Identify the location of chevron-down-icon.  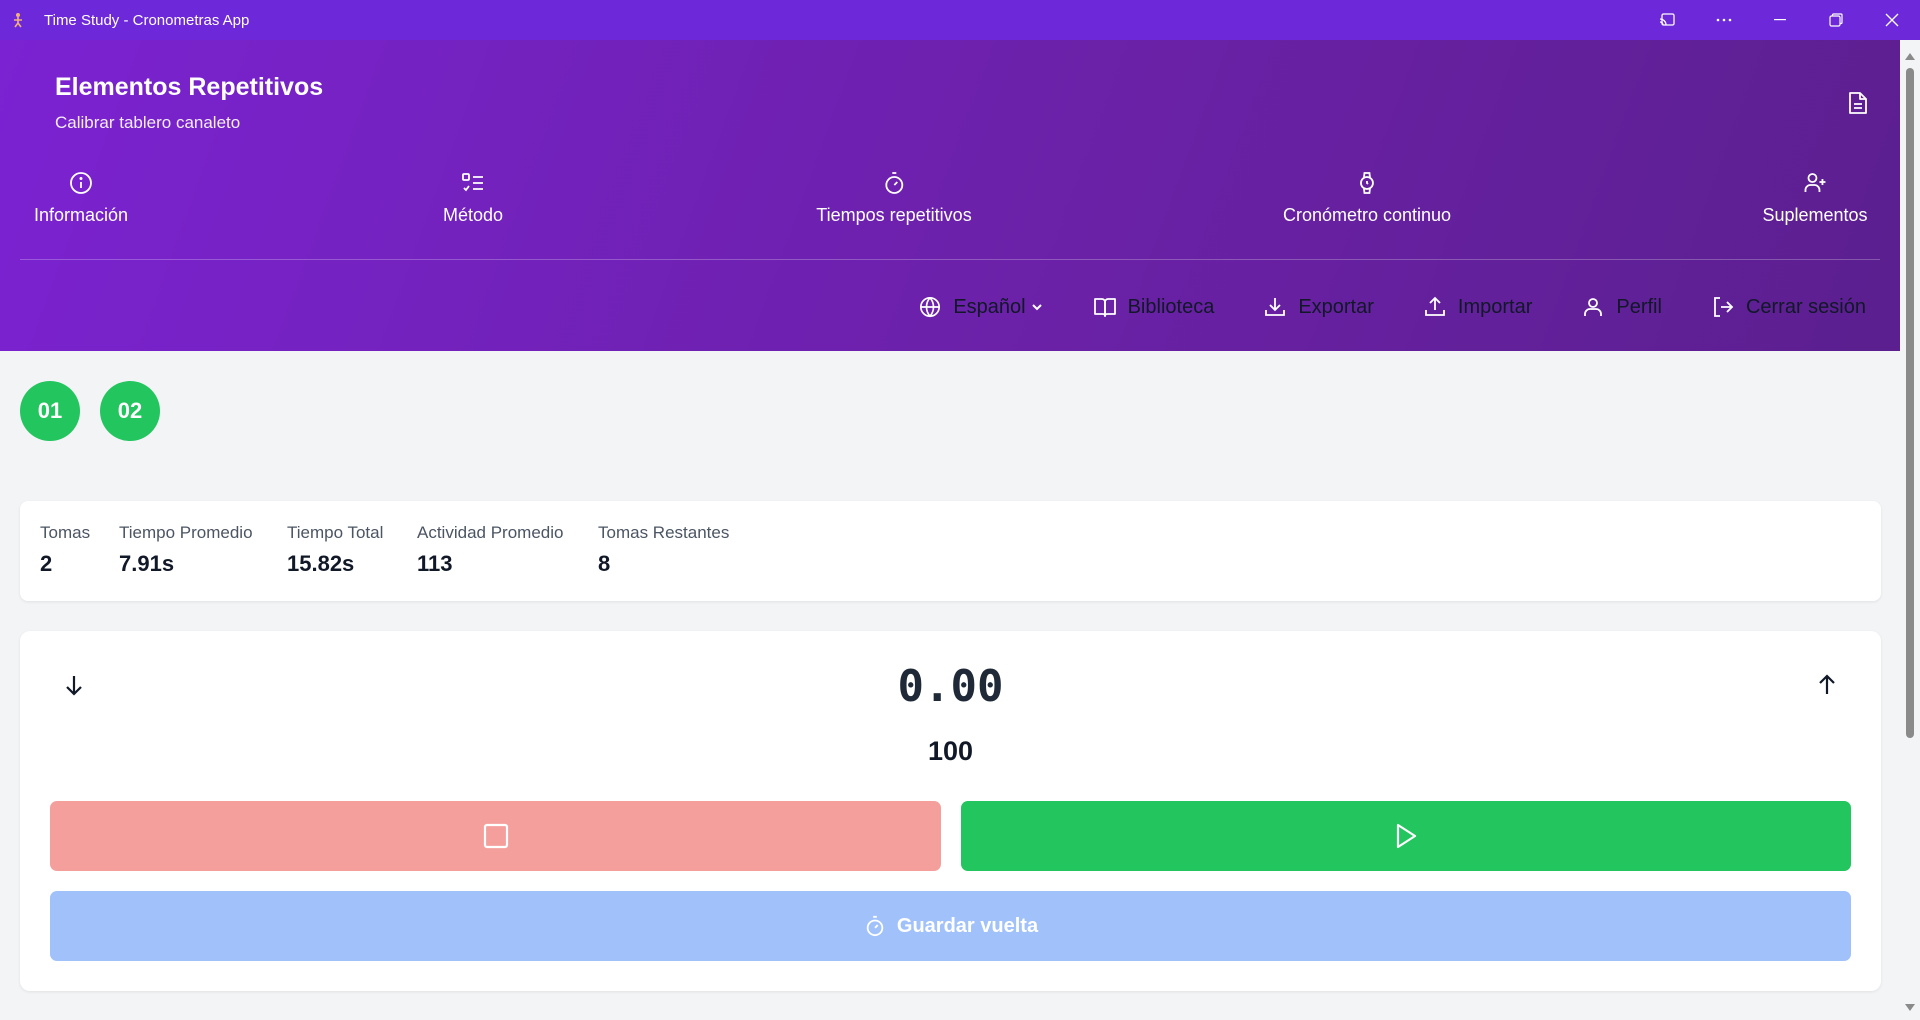
(1037, 307).